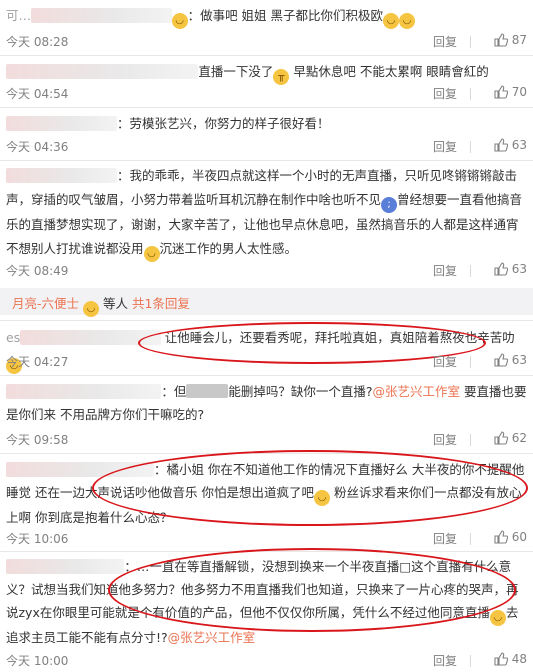 This screenshot has width=533, height=672. I want to click on comment-text-3: 沉迷工作的男人太性感。, so click(228, 248).